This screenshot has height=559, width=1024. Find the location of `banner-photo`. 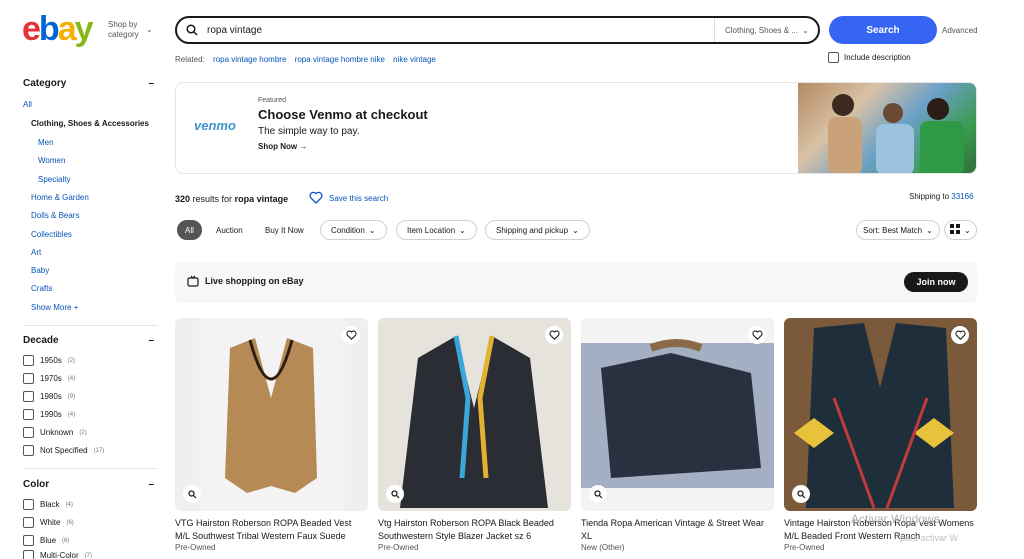

banner-photo is located at coordinates (887, 128).